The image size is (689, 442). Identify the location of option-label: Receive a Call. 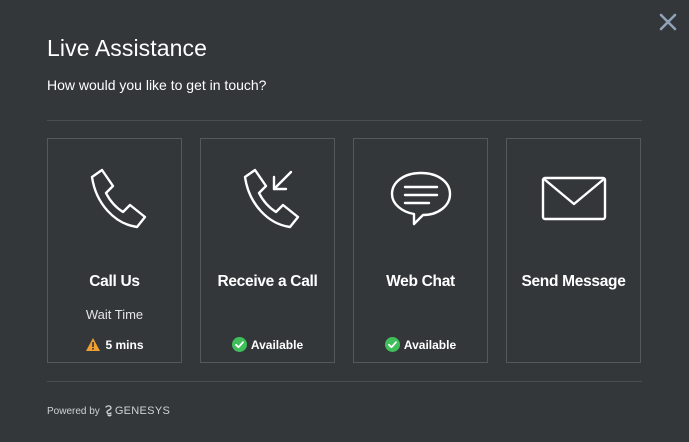
(267, 281).